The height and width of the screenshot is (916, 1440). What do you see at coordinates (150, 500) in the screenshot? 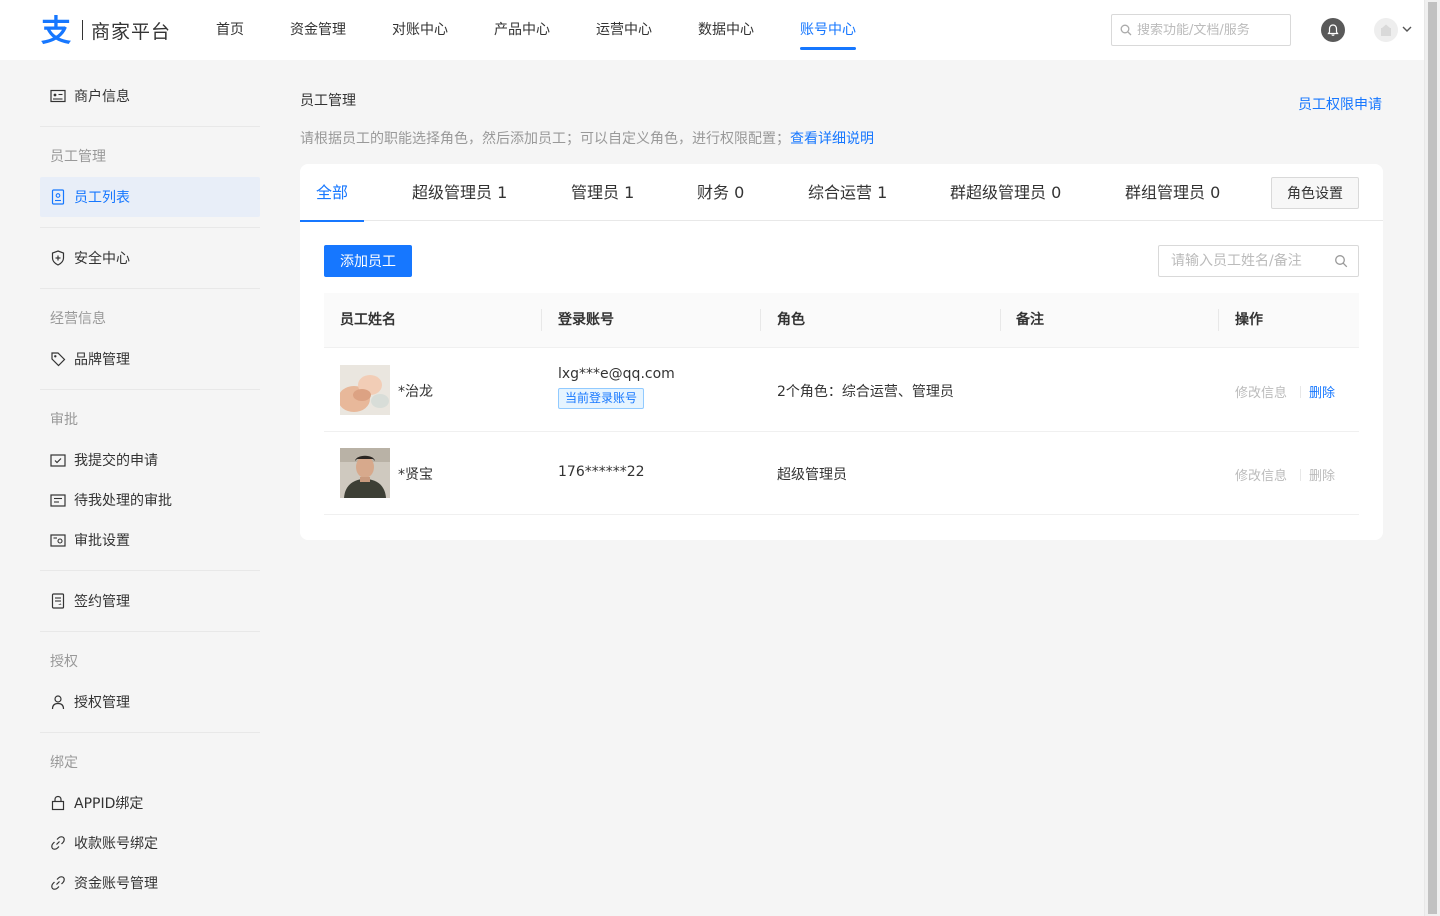
I see `sidebar-item-pending-approvals: 待我处理的审批` at bounding box center [150, 500].